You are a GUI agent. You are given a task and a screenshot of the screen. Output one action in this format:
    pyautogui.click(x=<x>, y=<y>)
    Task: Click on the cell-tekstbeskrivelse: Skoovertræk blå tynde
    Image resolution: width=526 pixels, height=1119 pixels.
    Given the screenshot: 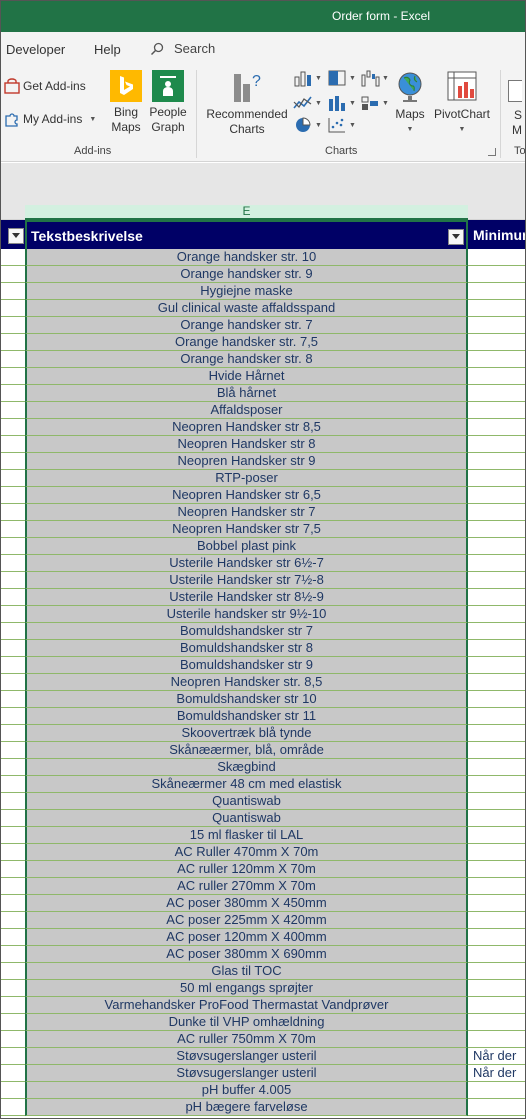 What is the action you would take?
    pyautogui.click(x=246, y=733)
    